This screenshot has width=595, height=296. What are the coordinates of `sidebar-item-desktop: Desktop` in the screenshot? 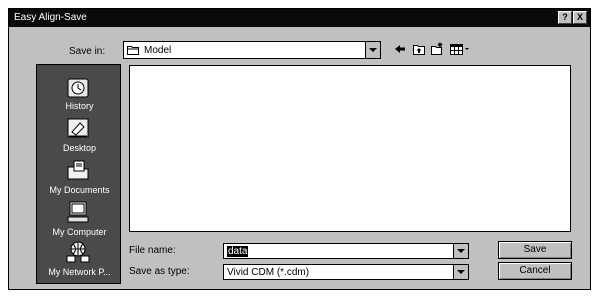 It's located at (79, 138).